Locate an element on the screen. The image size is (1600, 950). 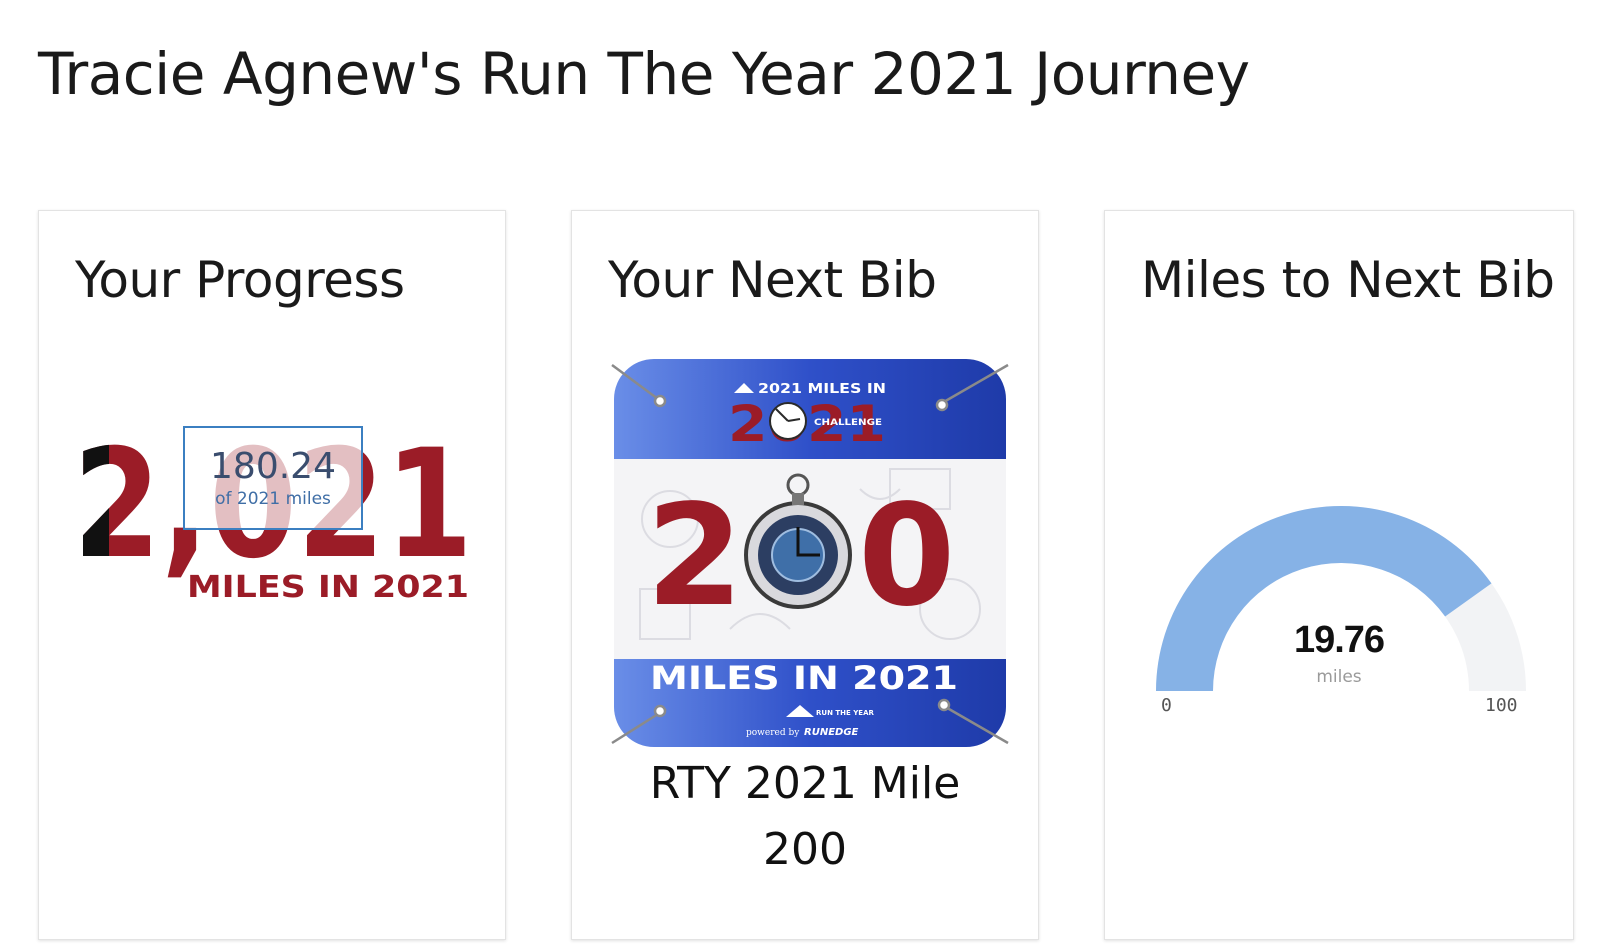
gauge-value: 19.76 is located at coordinates (1339, 640).